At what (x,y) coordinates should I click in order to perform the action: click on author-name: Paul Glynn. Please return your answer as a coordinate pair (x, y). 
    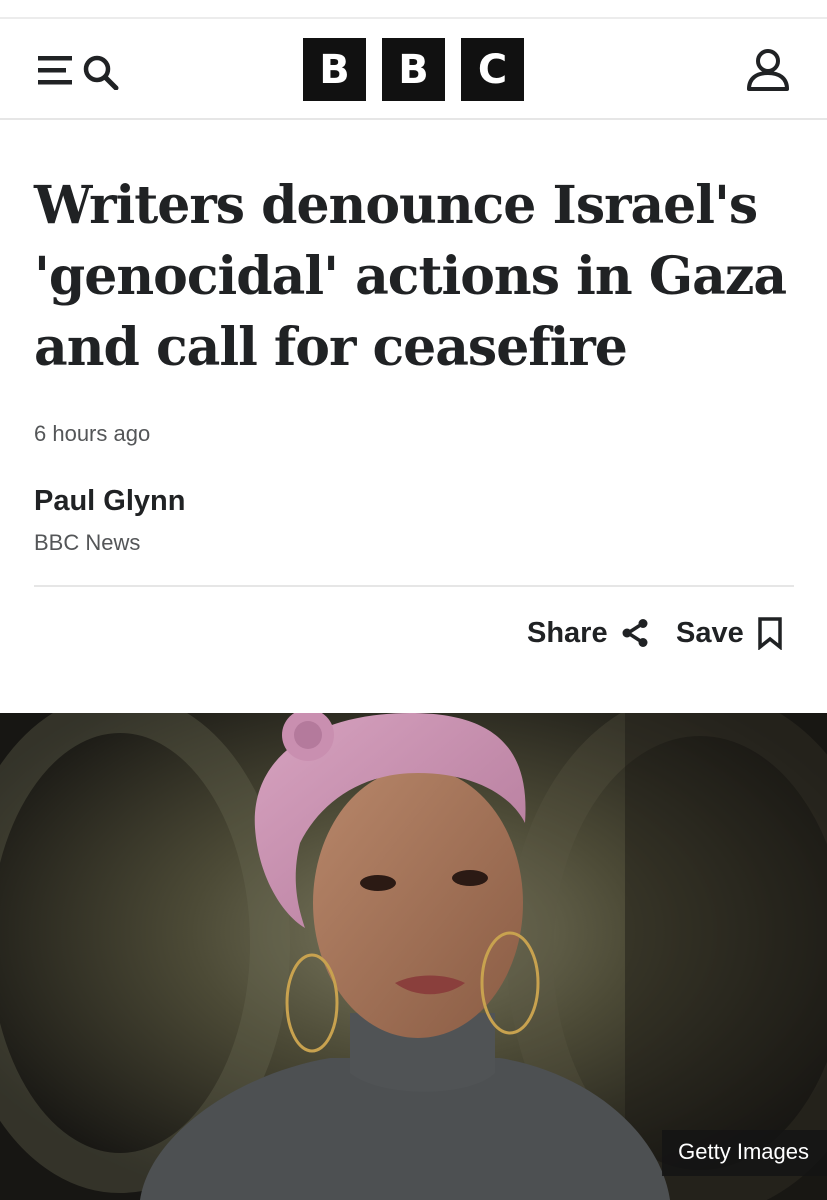
    Looking at the image, I should click on (110, 501).